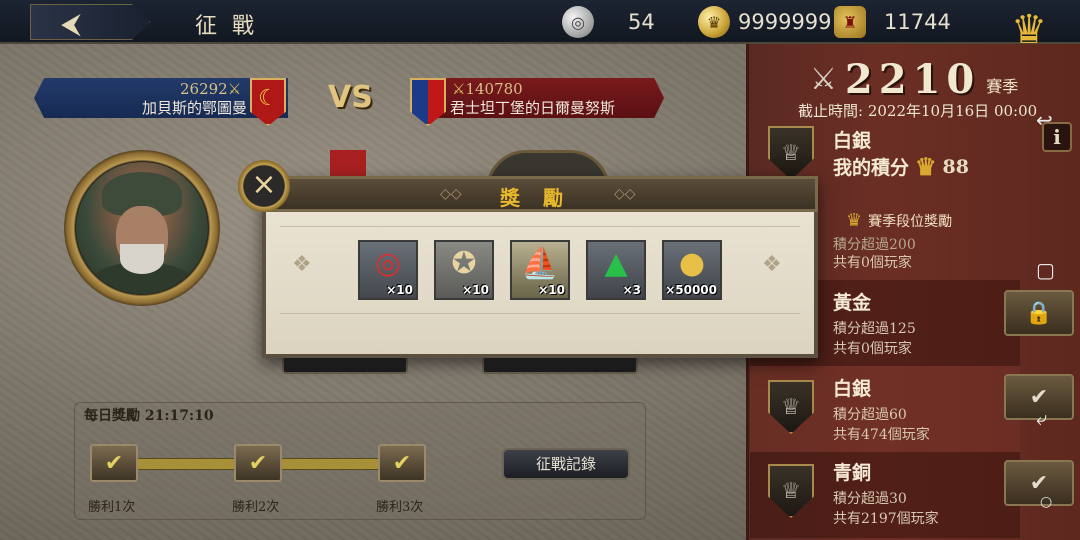 The width and height of the screenshot is (1080, 540). What do you see at coordinates (641, 22) in the screenshot?
I see `silver-value: 54` at bounding box center [641, 22].